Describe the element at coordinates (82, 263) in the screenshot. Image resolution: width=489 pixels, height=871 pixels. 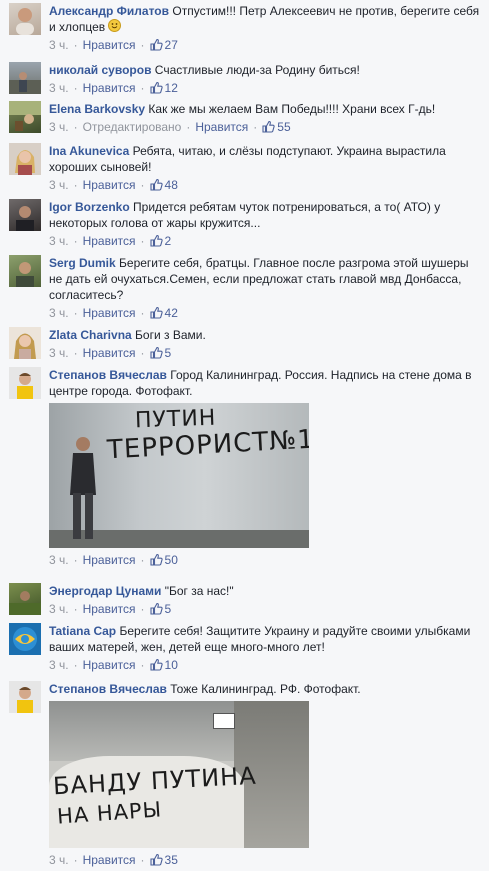
I see `comment-author: Serg Dumik` at that location.